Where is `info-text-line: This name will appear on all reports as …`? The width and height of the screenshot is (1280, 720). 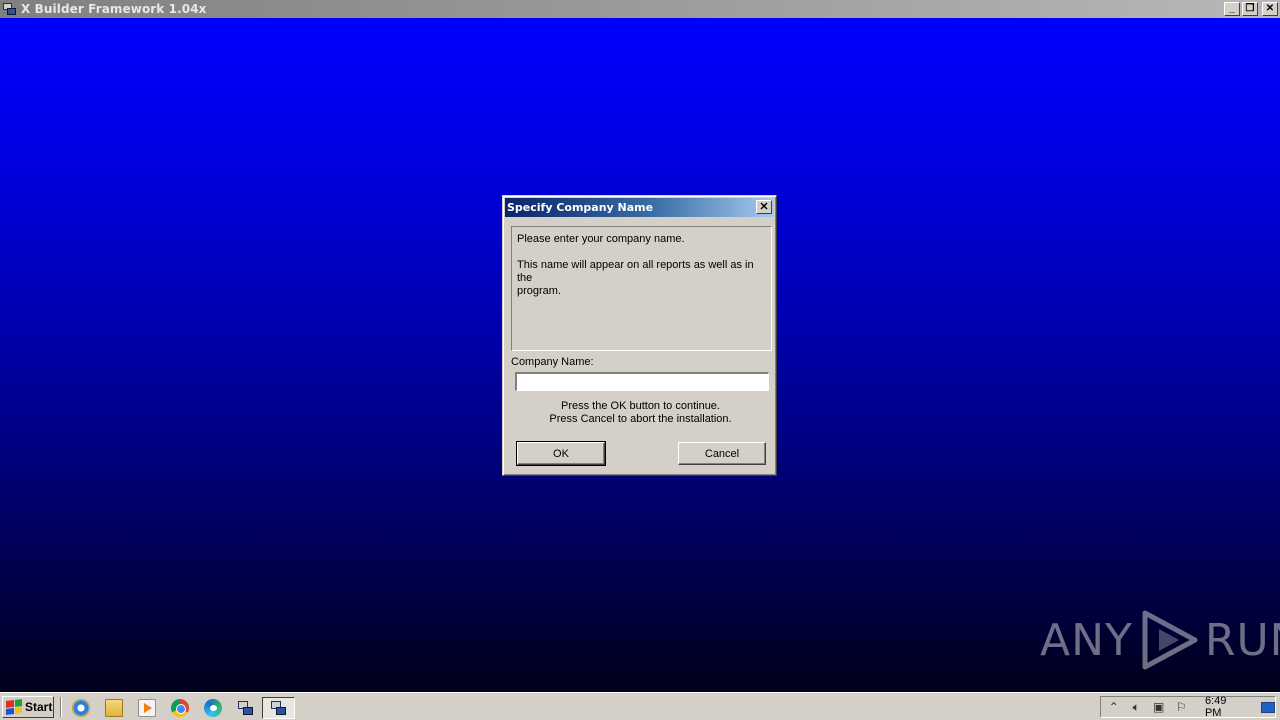
info-text-line: This name will appear on all reports as … is located at coordinates (635, 271).